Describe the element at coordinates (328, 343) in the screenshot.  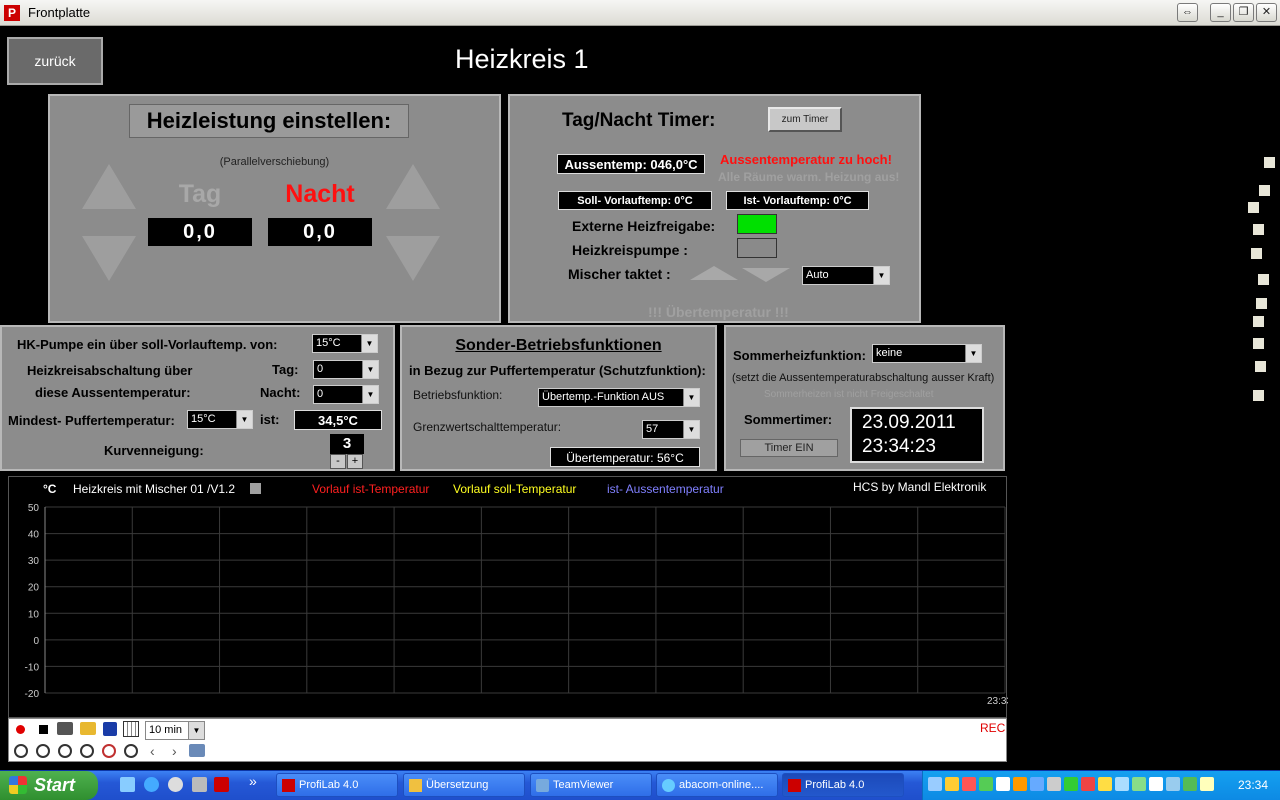
I see `hk-pumpe-value: 15°C` at that location.